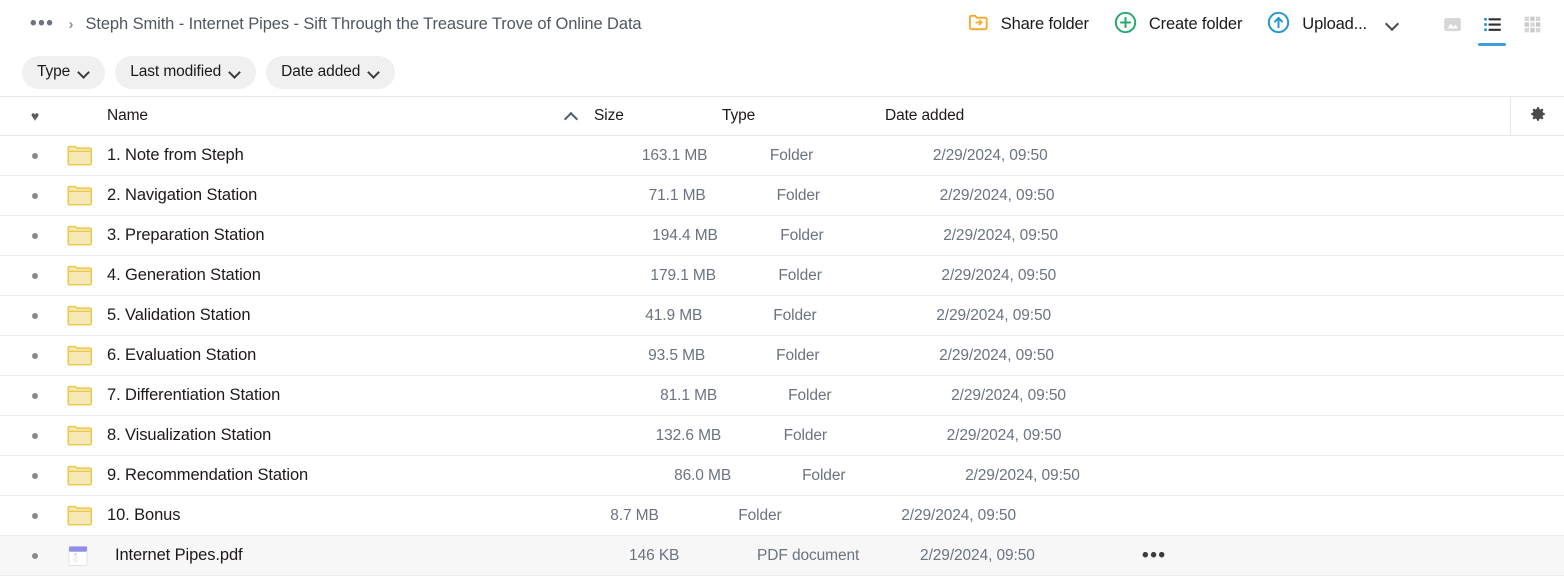 The height and width of the screenshot is (581, 1564). Describe the element at coordinates (690, 556) in the screenshot. I see `row-size-cell: 146 KB` at that location.